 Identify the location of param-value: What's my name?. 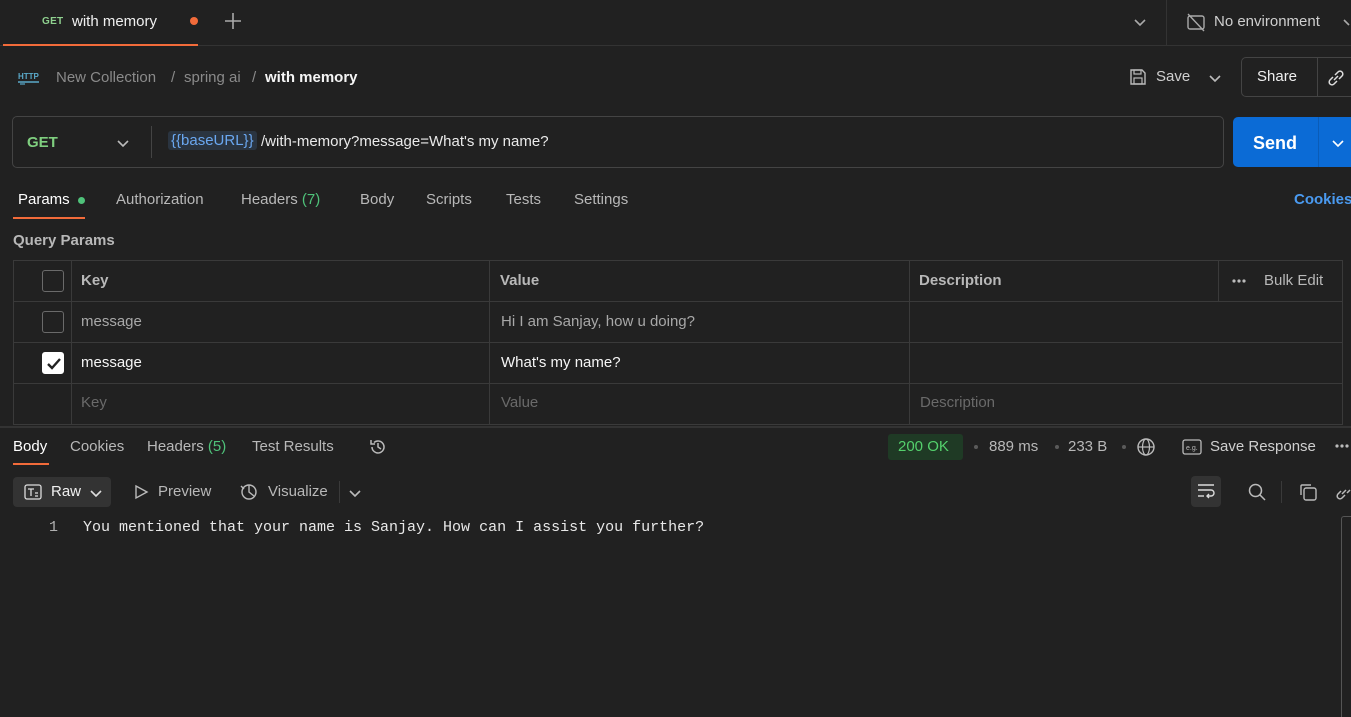
(561, 362).